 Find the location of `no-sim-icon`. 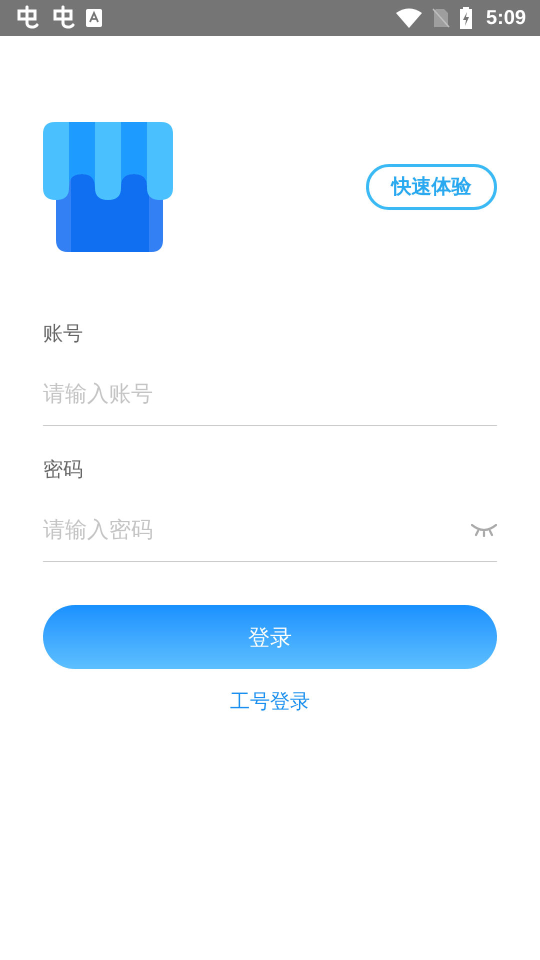

no-sim-icon is located at coordinates (441, 18).